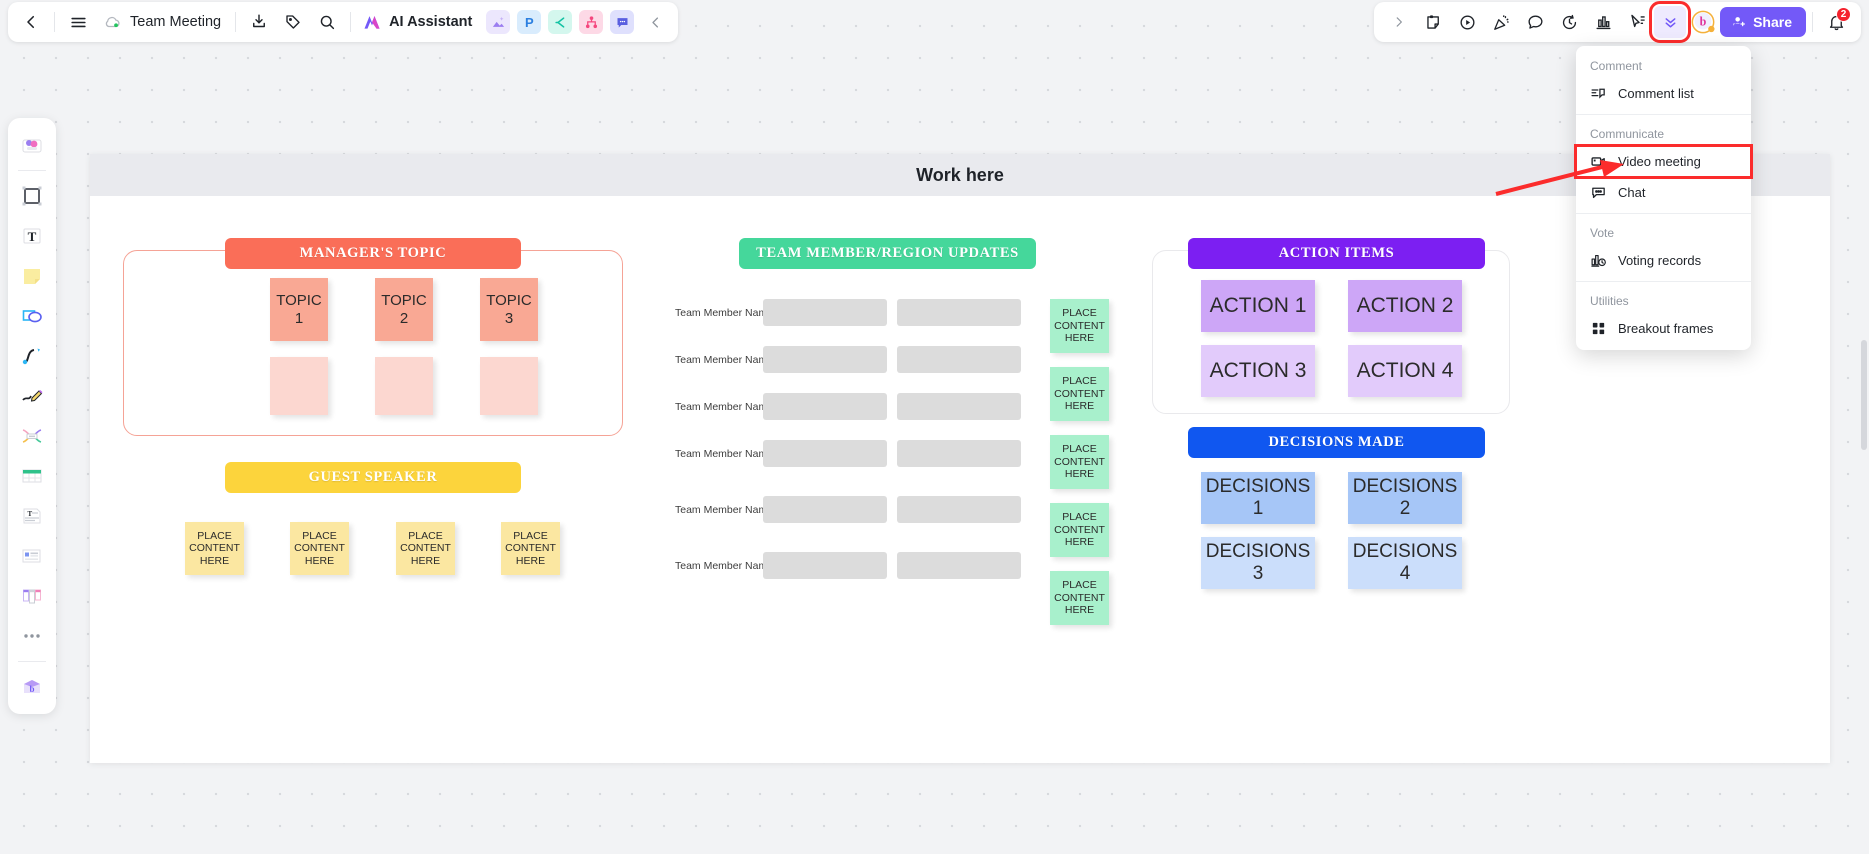  What do you see at coordinates (1598, 192) in the screenshot?
I see `chat-icon` at bounding box center [1598, 192].